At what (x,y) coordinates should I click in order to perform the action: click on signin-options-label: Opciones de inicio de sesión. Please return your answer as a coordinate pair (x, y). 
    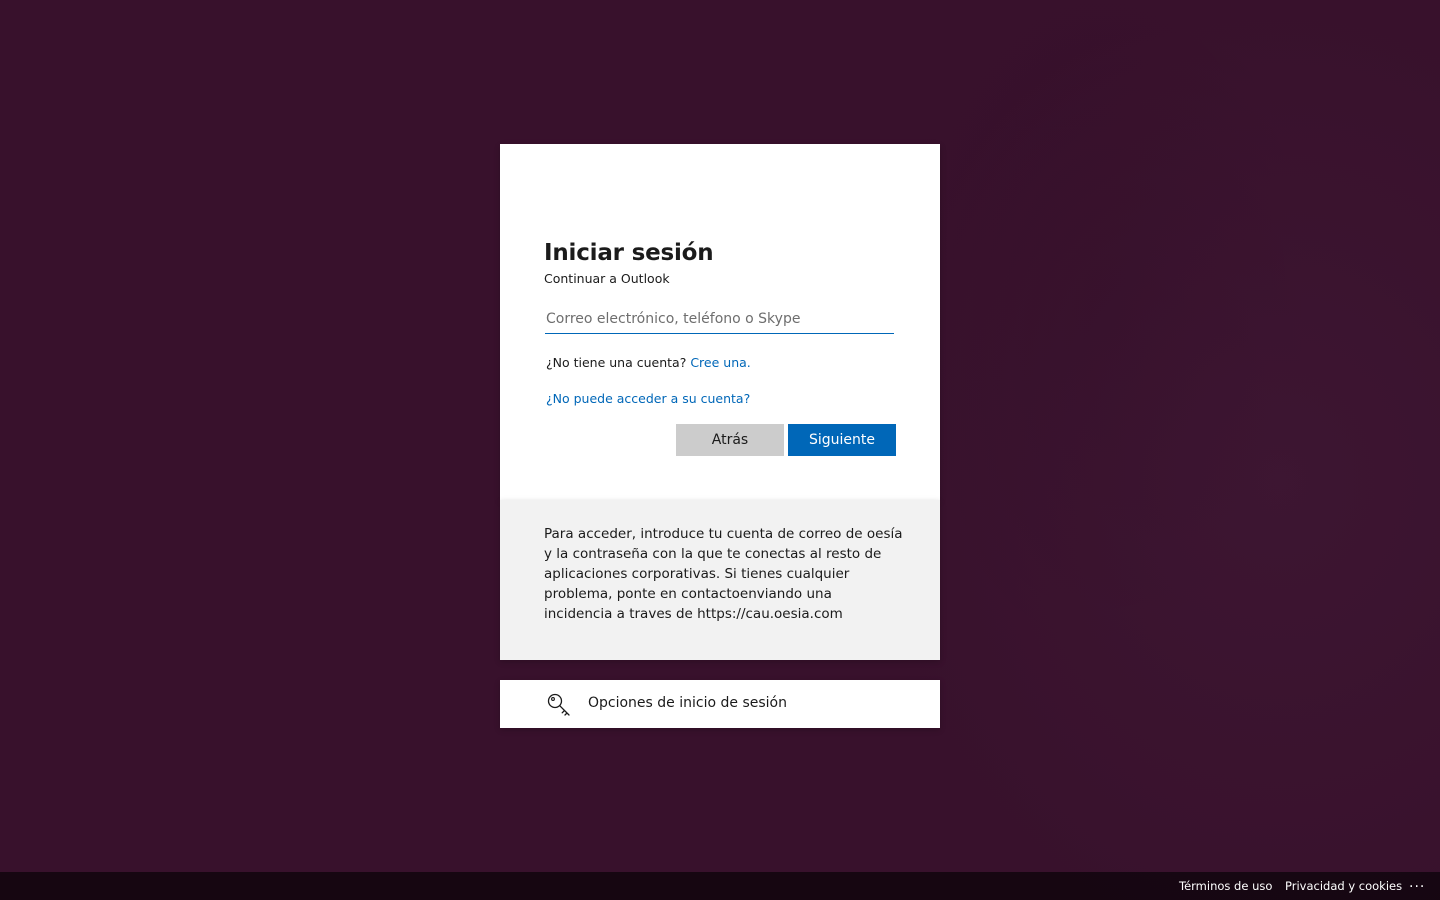
    Looking at the image, I should click on (687, 703).